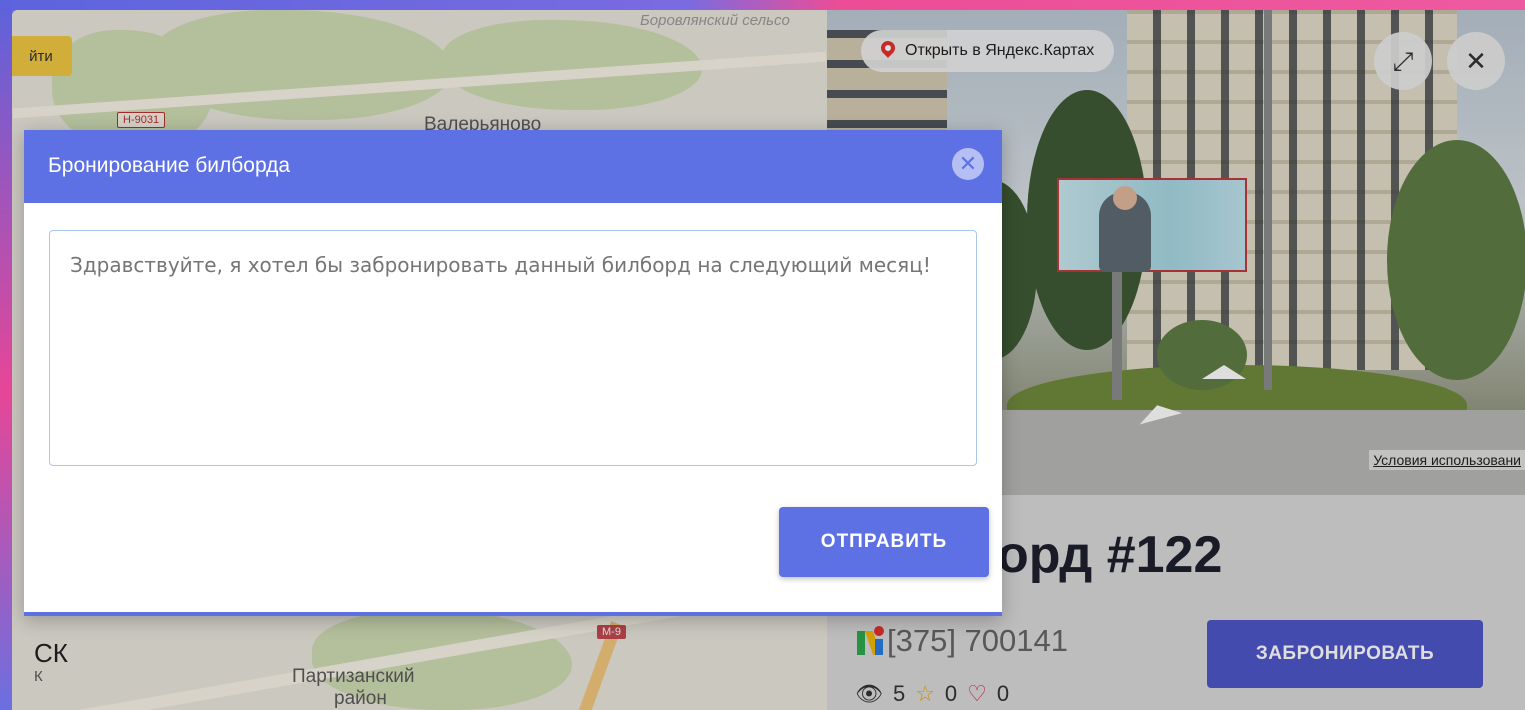 The height and width of the screenshot is (710, 1525). Describe the element at coordinates (513, 614) in the screenshot. I see `modal-bottom-border` at that location.